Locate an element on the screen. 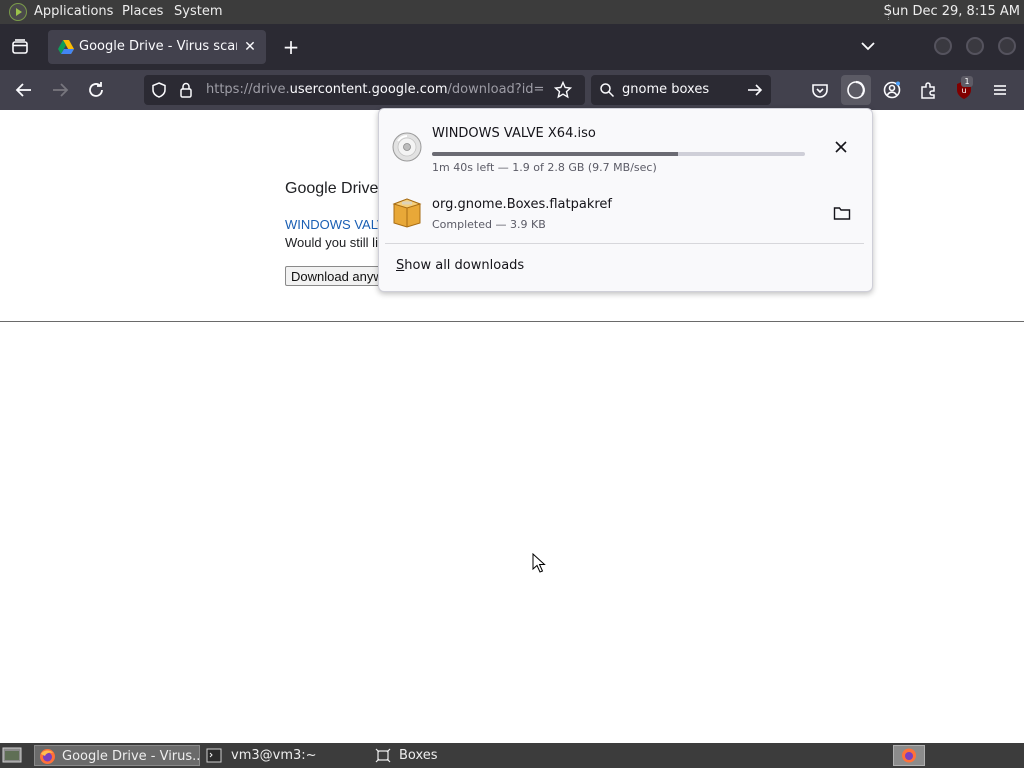 The image size is (1024, 769). taskbar-item-label: vm3@vm3:~ is located at coordinates (274, 755).